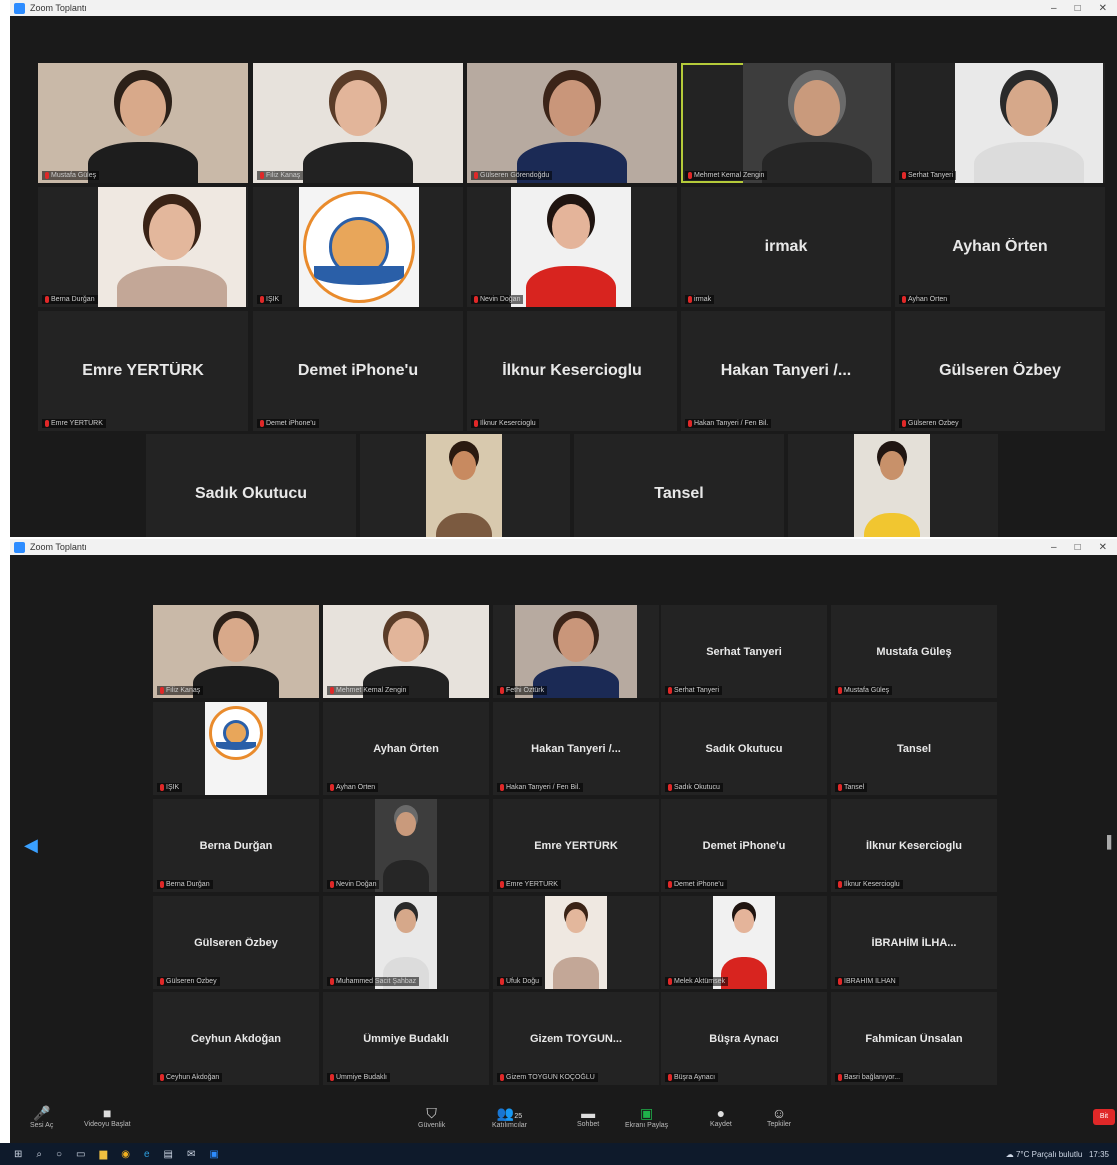 This screenshot has width=1117, height=1165. Describe the element at coordinates (41, 1117) in the screenshot. I see `unmute-button: 🎤 Sesi Aç` at that location.